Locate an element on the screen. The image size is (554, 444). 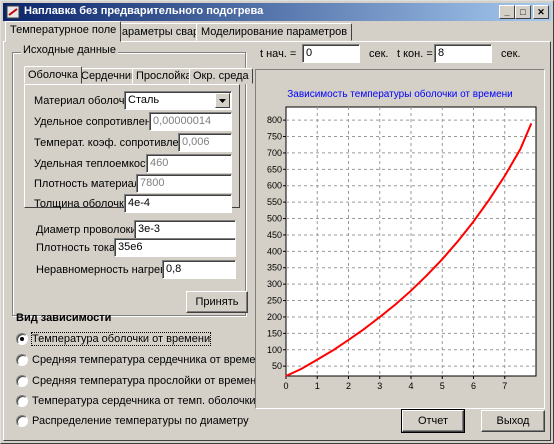
dependency-option-4: Распределение температуры по диаметру is located at coordinates (140, 421).